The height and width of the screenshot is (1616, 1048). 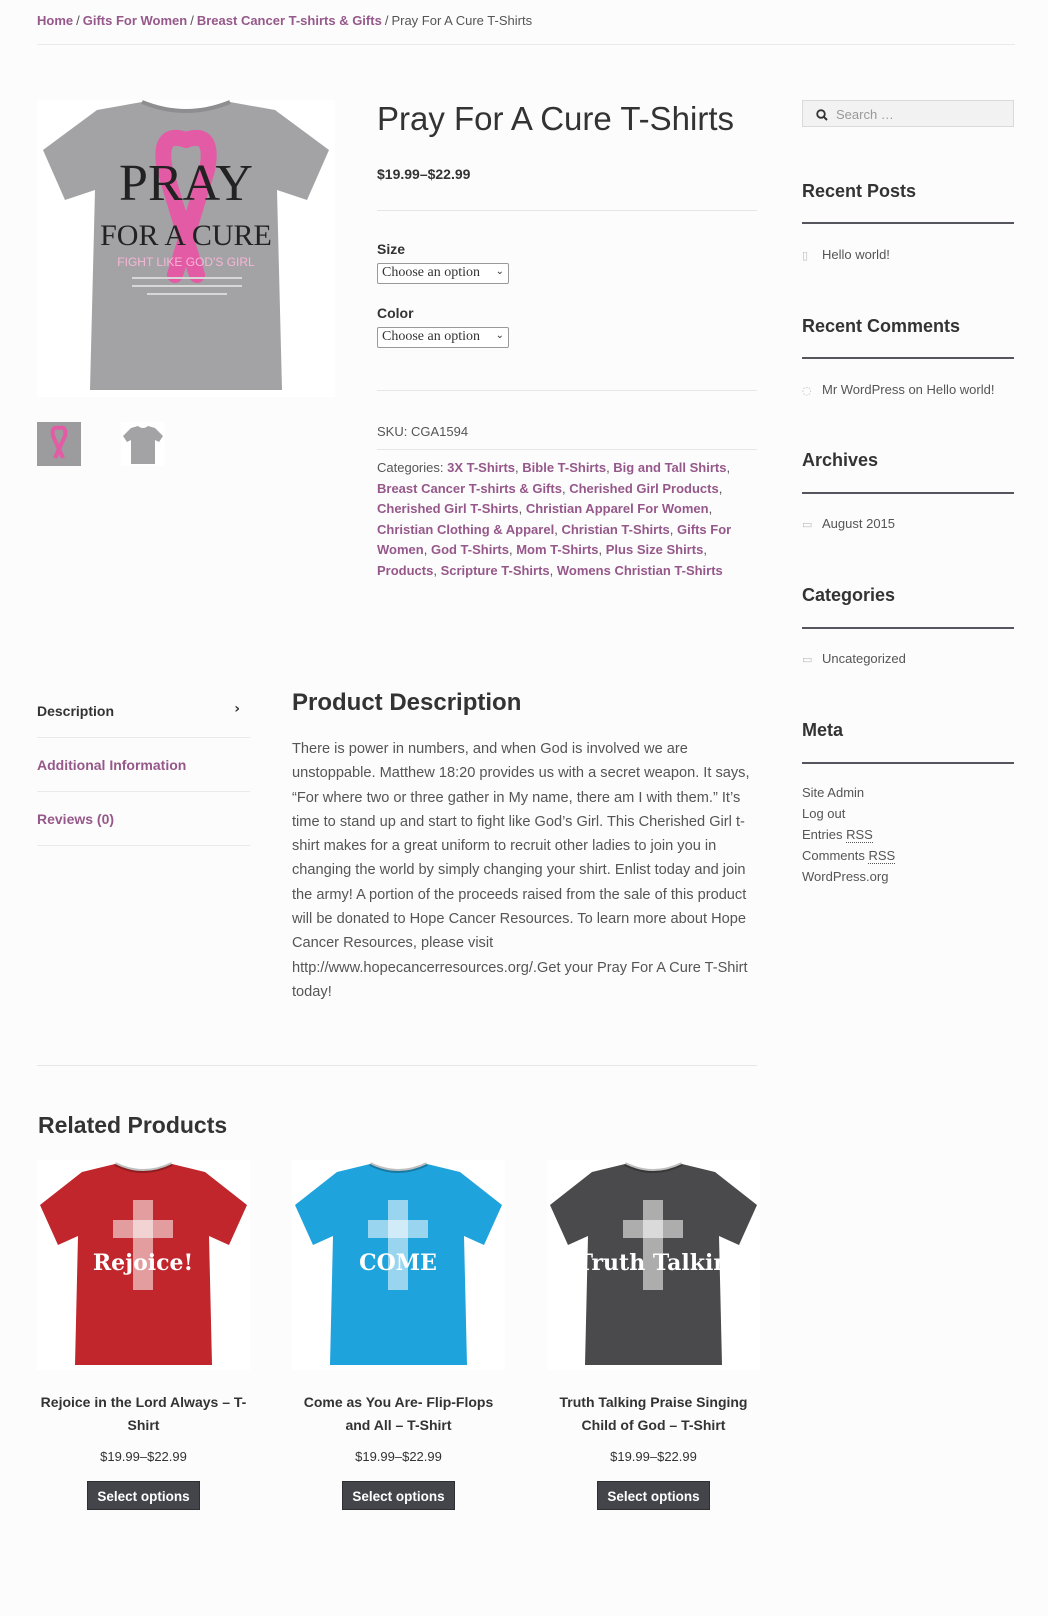 What do you see at coordinates (186, 262) in the screenshot?
I see `shirt-print-fight: FIGHT LIKE GOD'S GIRL` at bounding box center [186, 262].